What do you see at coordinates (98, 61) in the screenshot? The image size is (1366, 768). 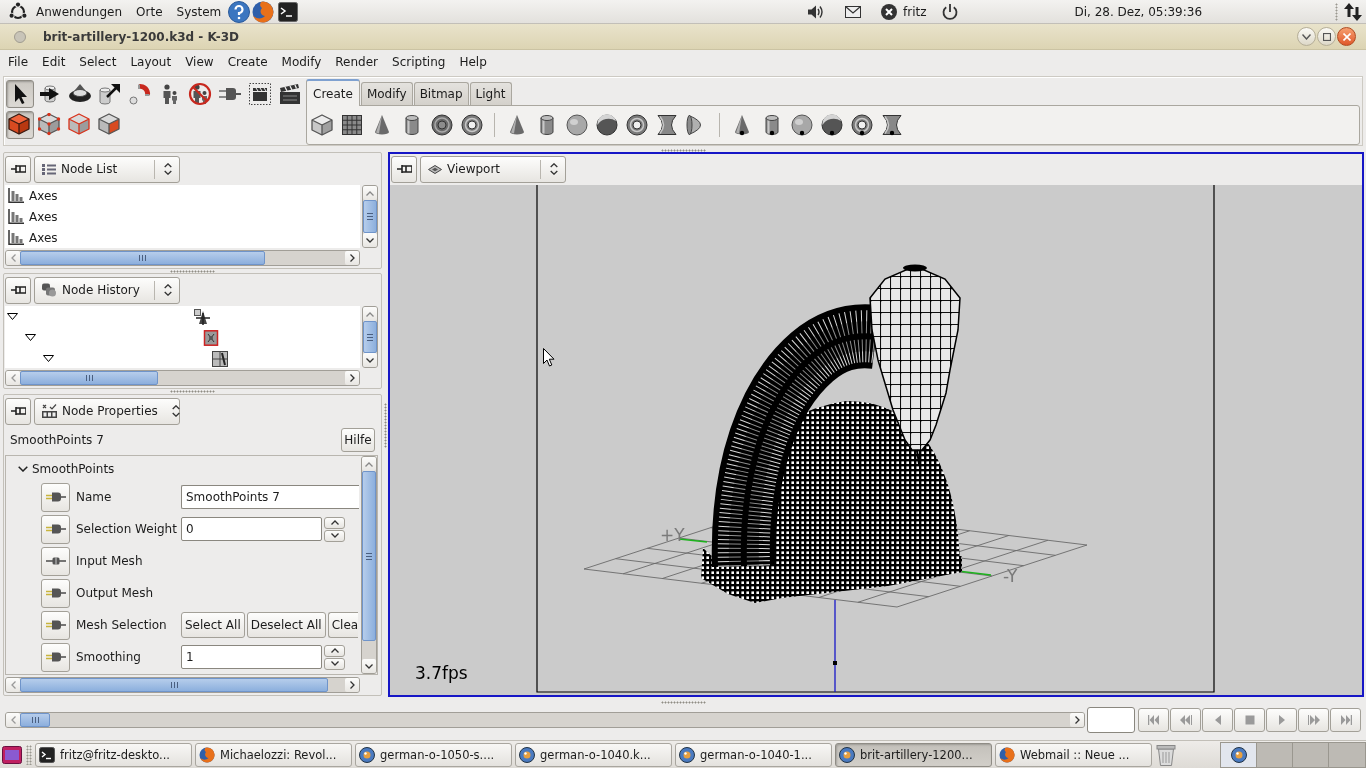 I see `menu-item: Select` at bounding box center [98, 61].